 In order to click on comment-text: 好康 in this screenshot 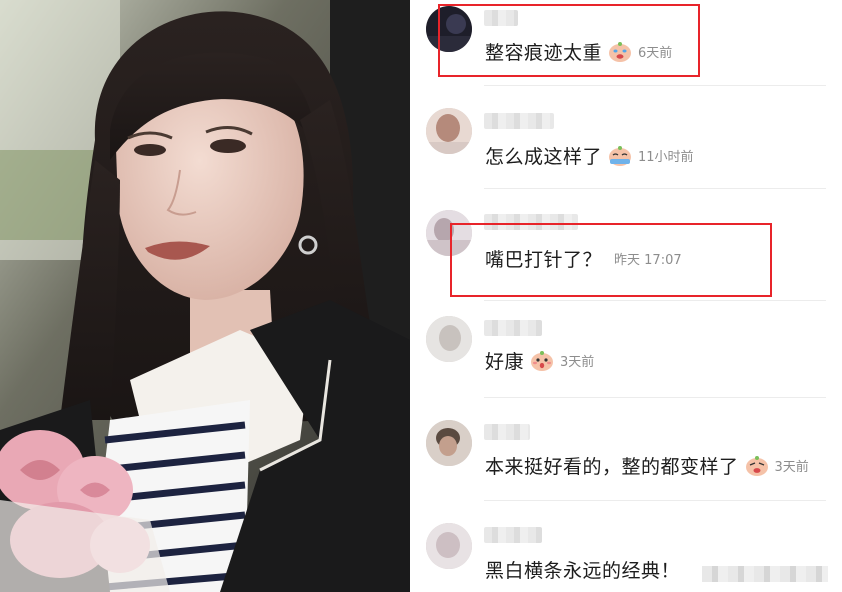, I will do `click(505, 362)`.